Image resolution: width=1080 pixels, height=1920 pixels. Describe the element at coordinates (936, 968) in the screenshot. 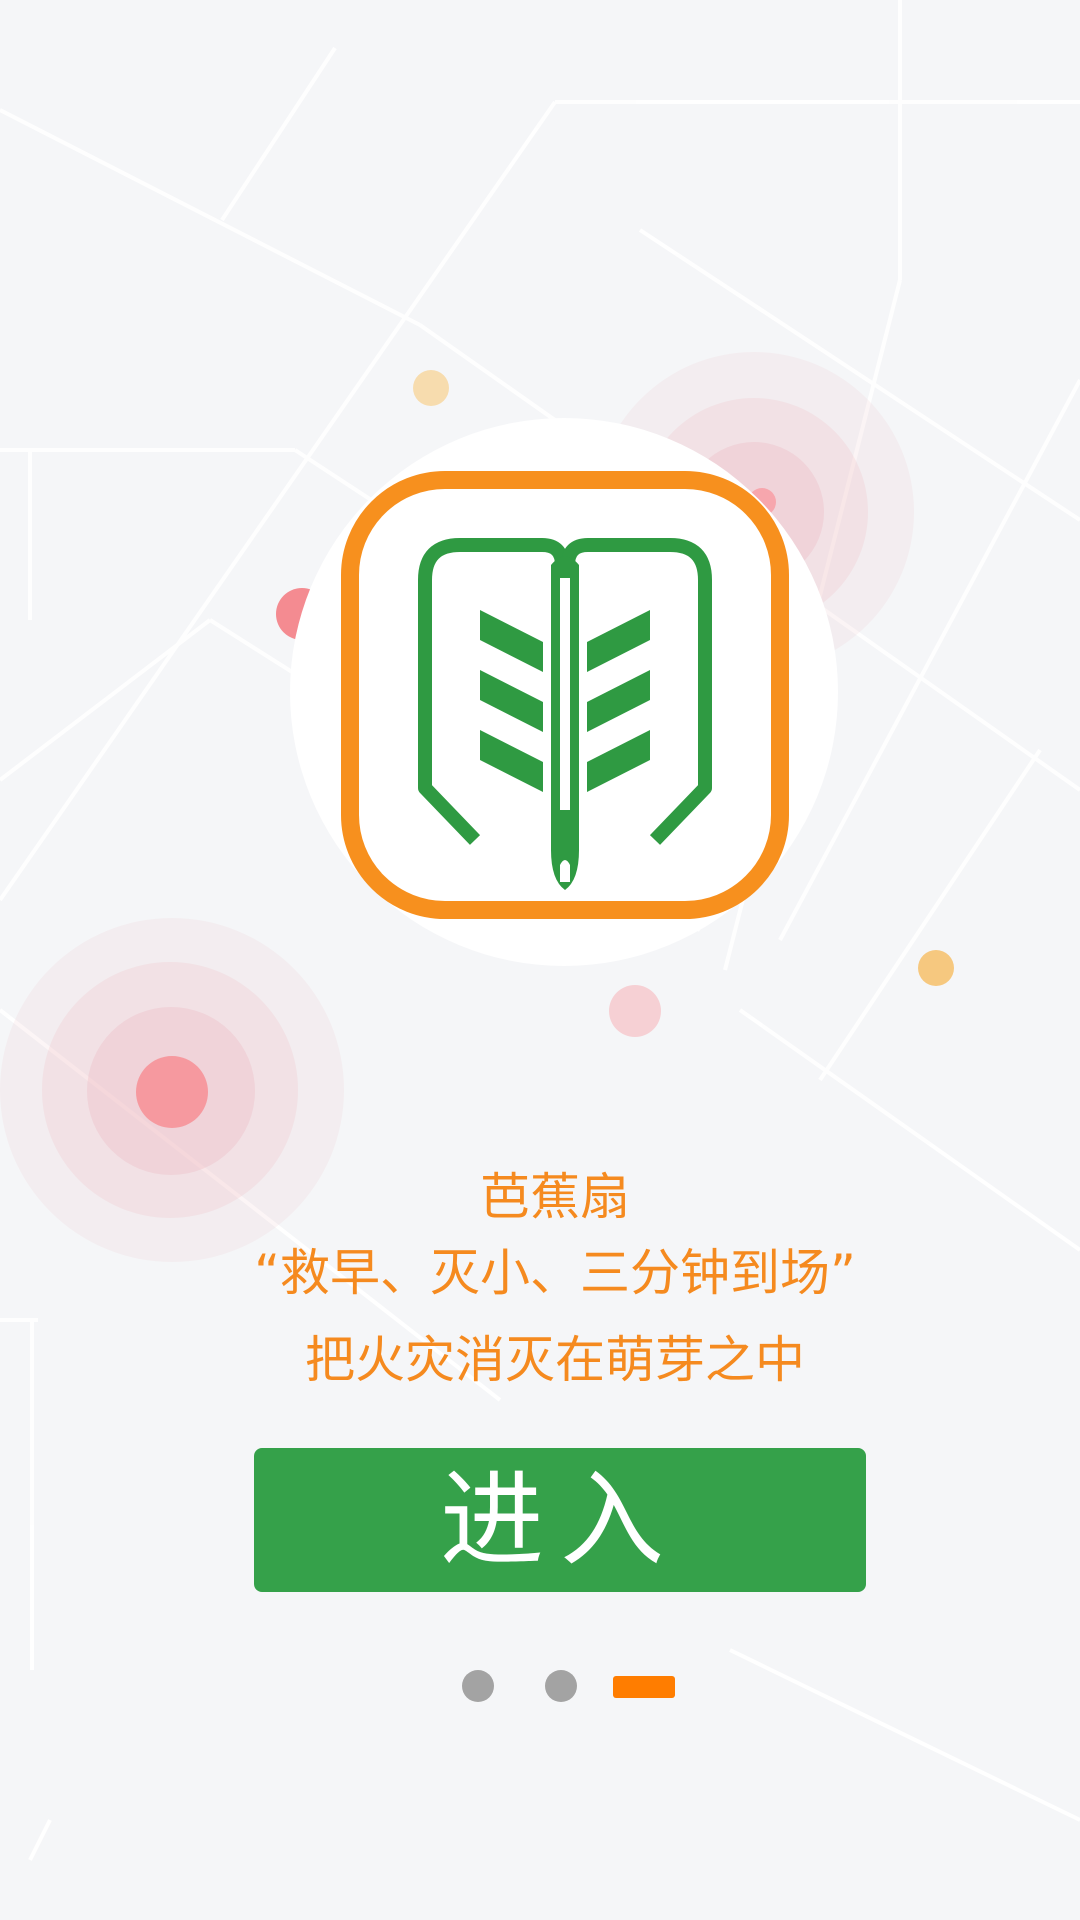

I see `decor-dot-orange-right` at that location.